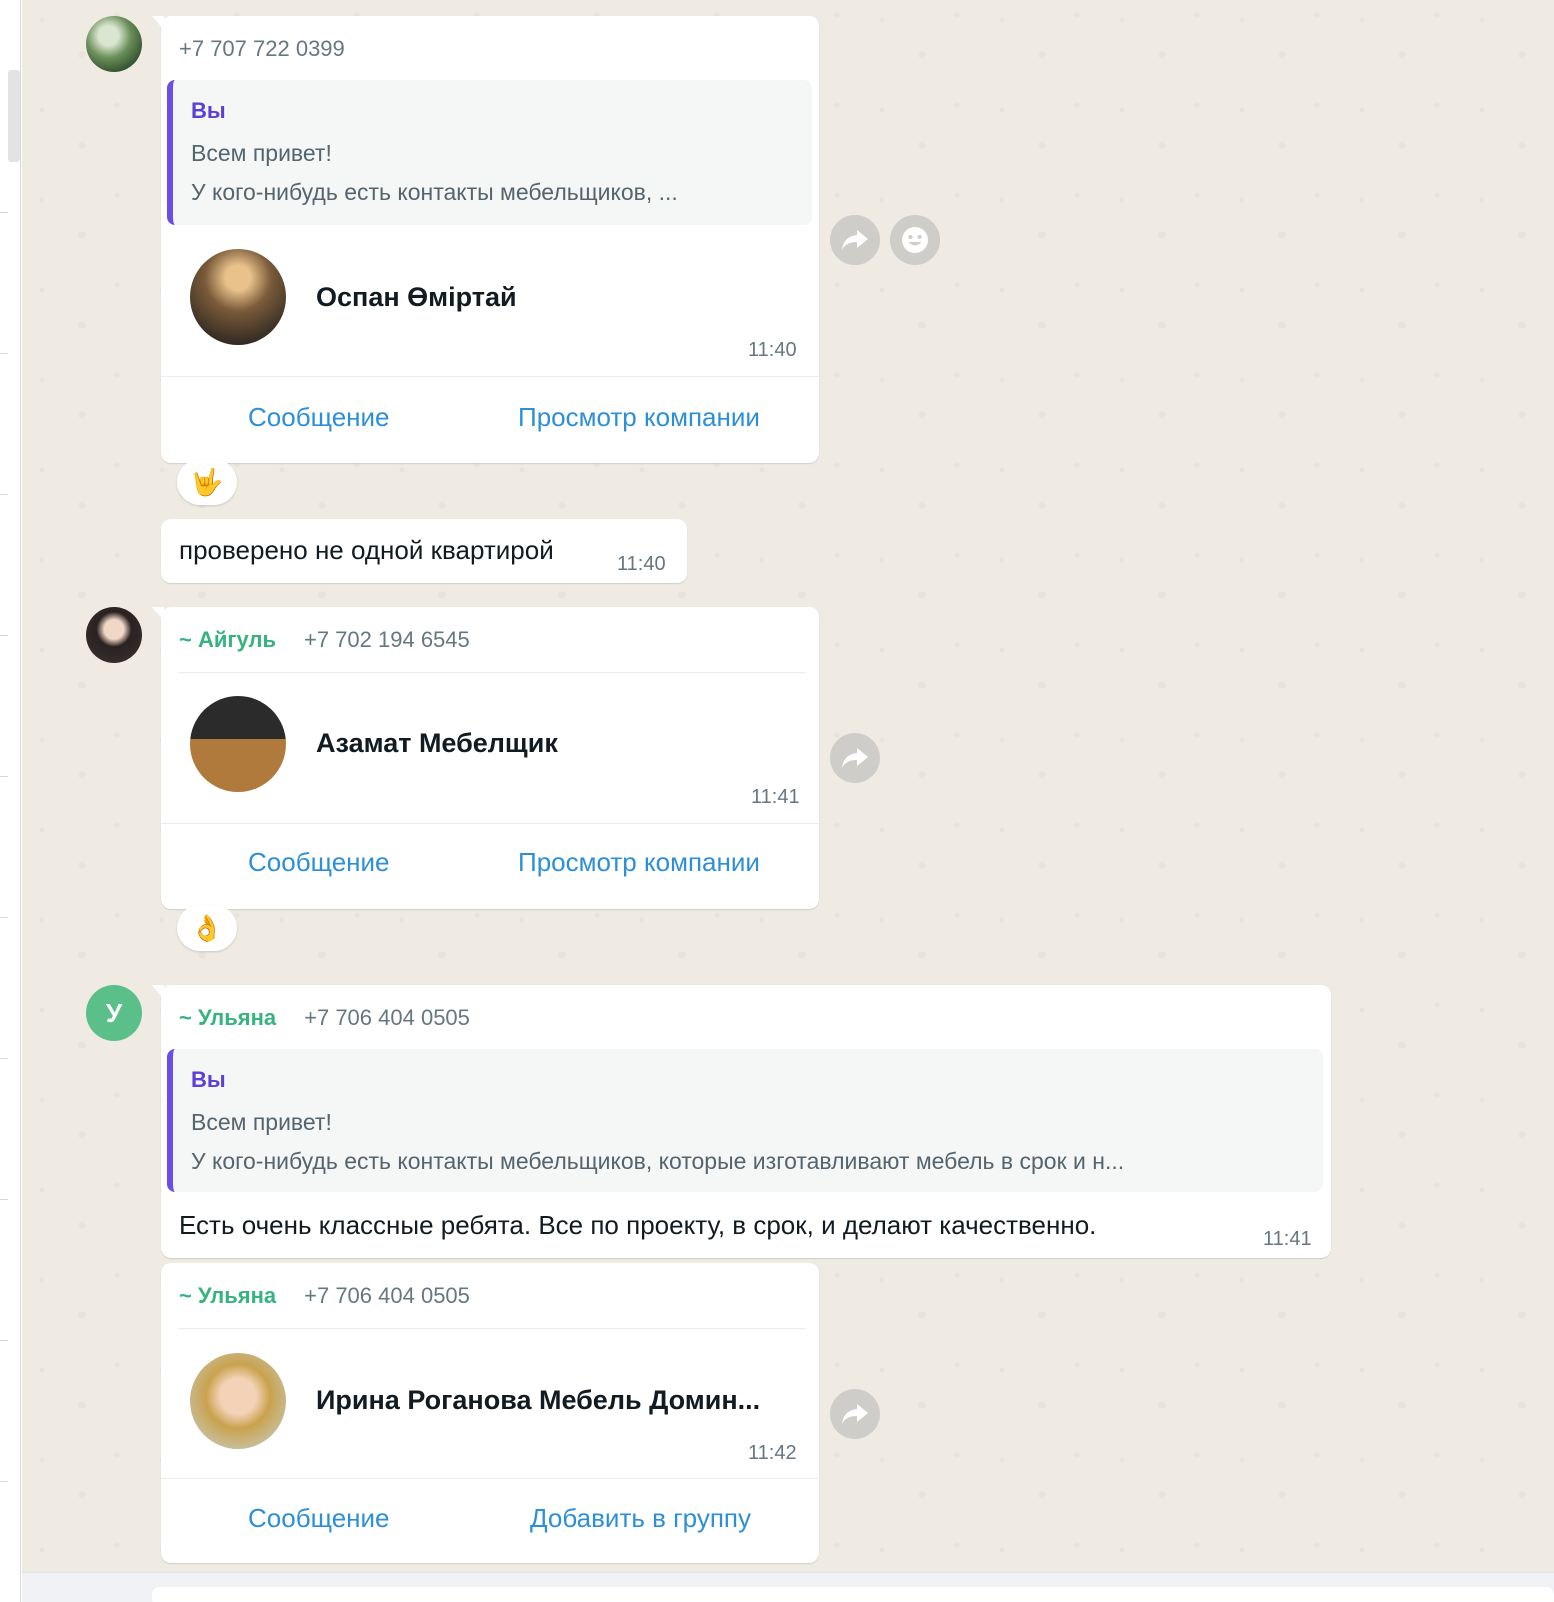 Image resolution: width=1554 pixels, height=1602 pixels. I want to click on sender-header: ~ Айгуль +7 702 194 6545, so click(324, 640).